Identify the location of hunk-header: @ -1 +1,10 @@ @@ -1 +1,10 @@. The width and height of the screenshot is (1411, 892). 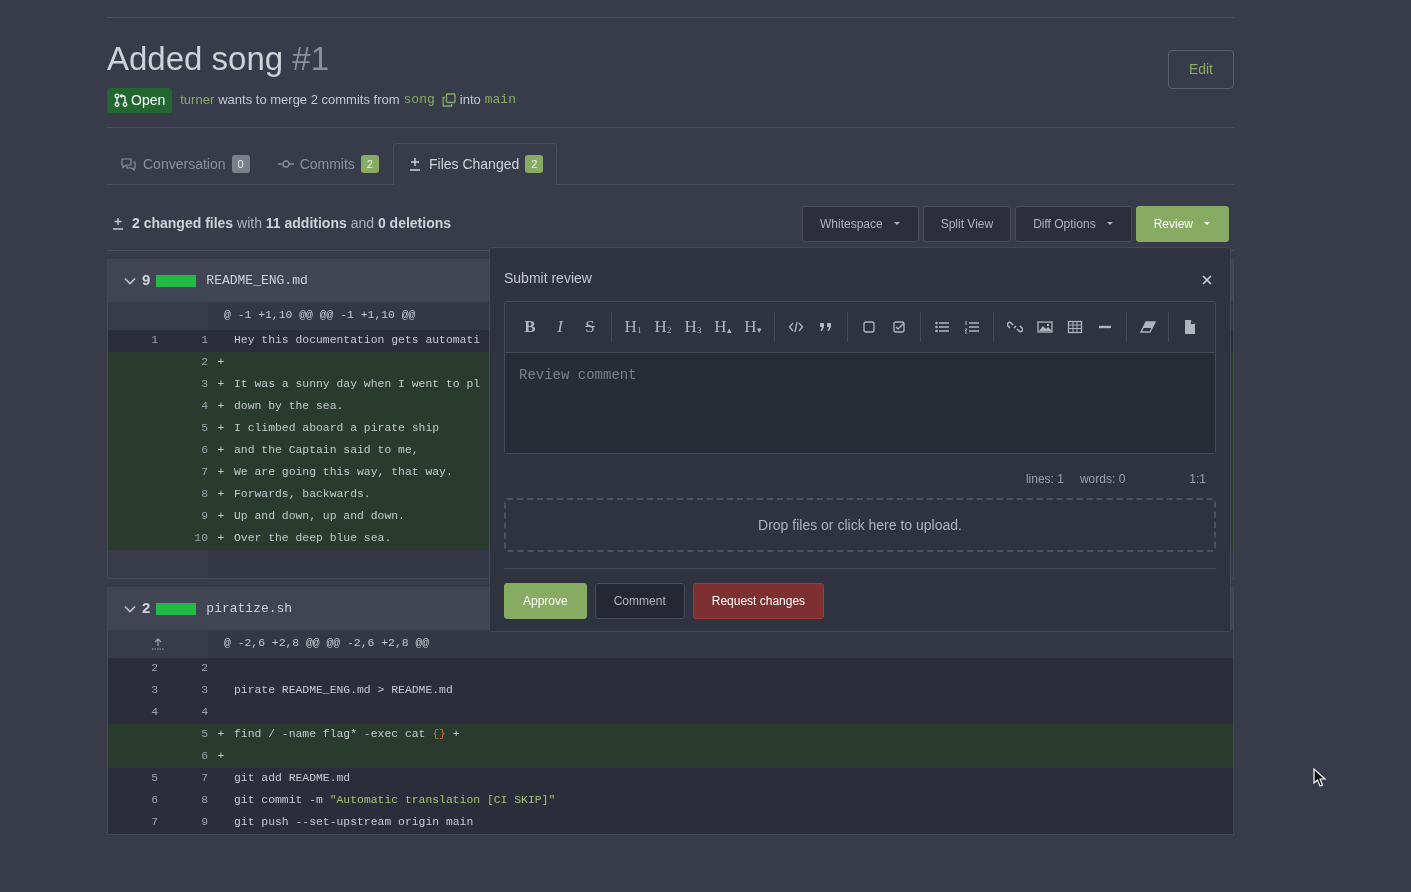
(320, 315).